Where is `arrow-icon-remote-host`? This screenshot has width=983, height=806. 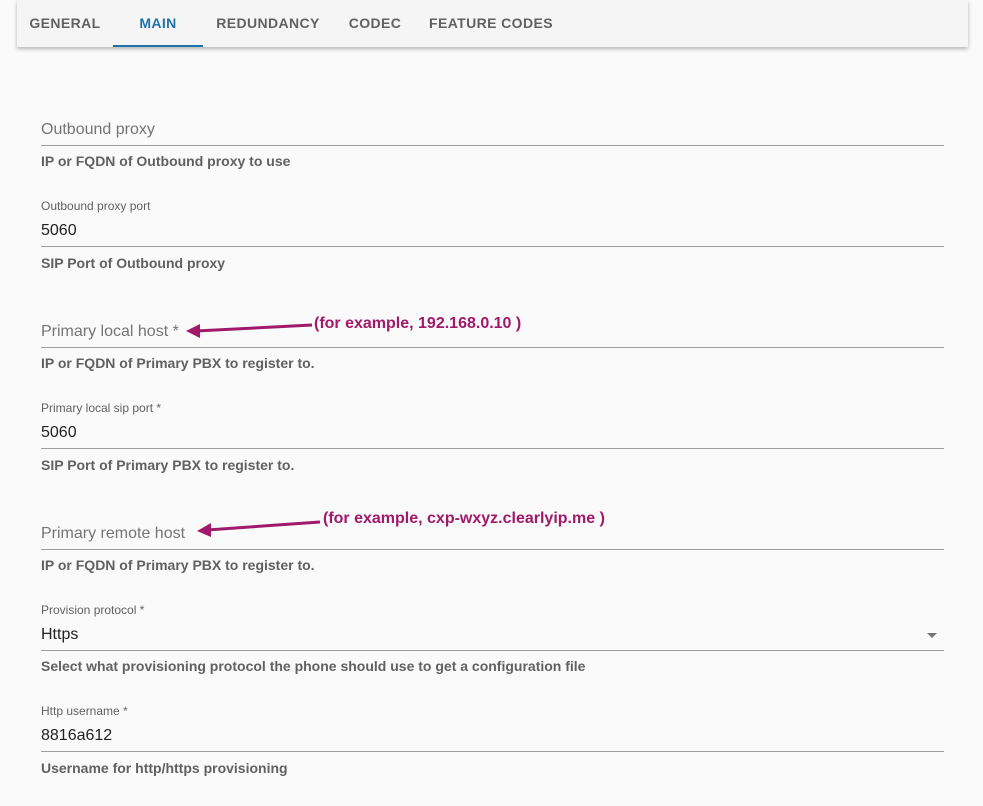 arrow-icon-remote-host is located at coordinates (259, 528).